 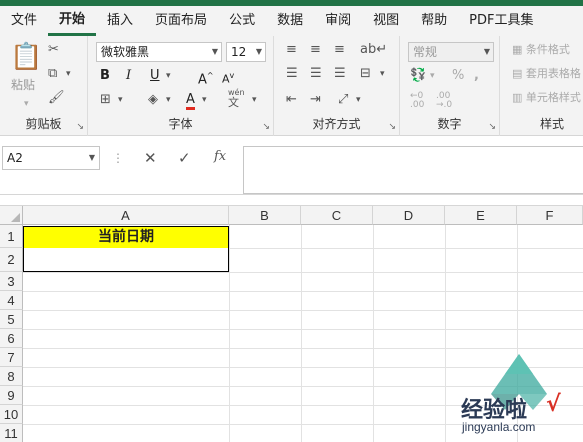 I want to click on row-header-2: 2, so click(x=11, y=260).